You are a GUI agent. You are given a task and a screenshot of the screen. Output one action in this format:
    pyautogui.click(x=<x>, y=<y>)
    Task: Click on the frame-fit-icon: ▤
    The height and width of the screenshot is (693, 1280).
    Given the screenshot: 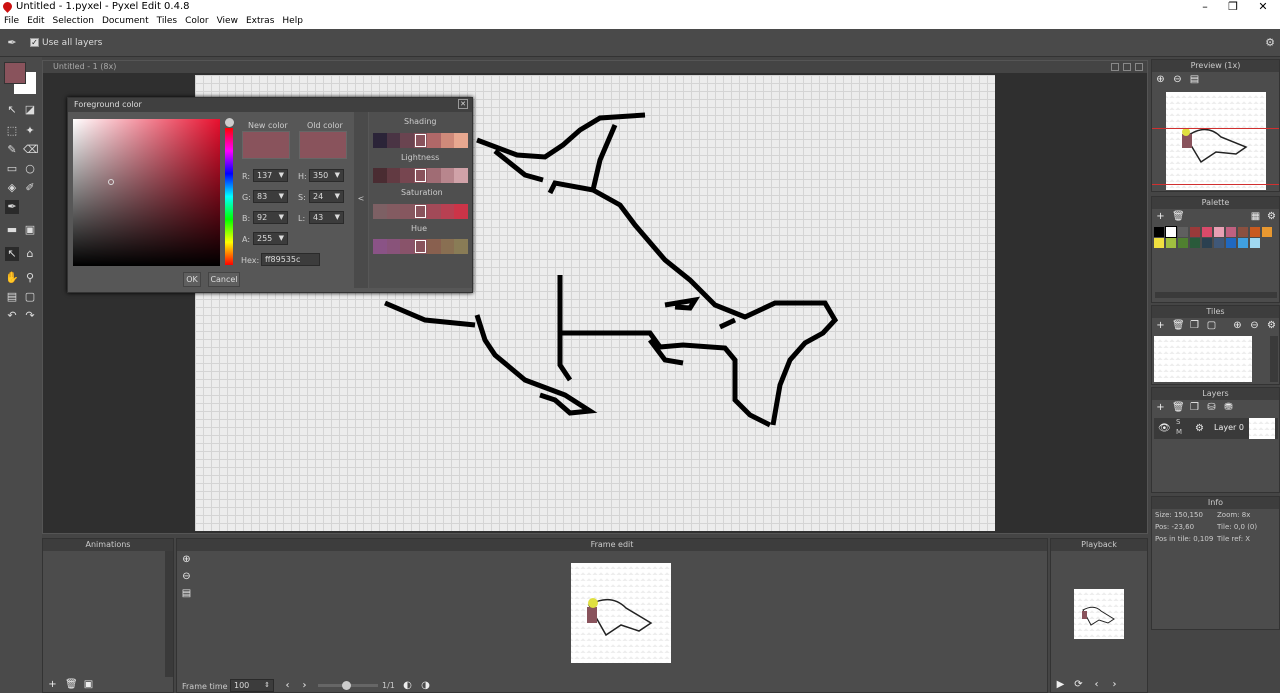 What is the action you would take?
    pyautogui.click(x=186, y=593)
    